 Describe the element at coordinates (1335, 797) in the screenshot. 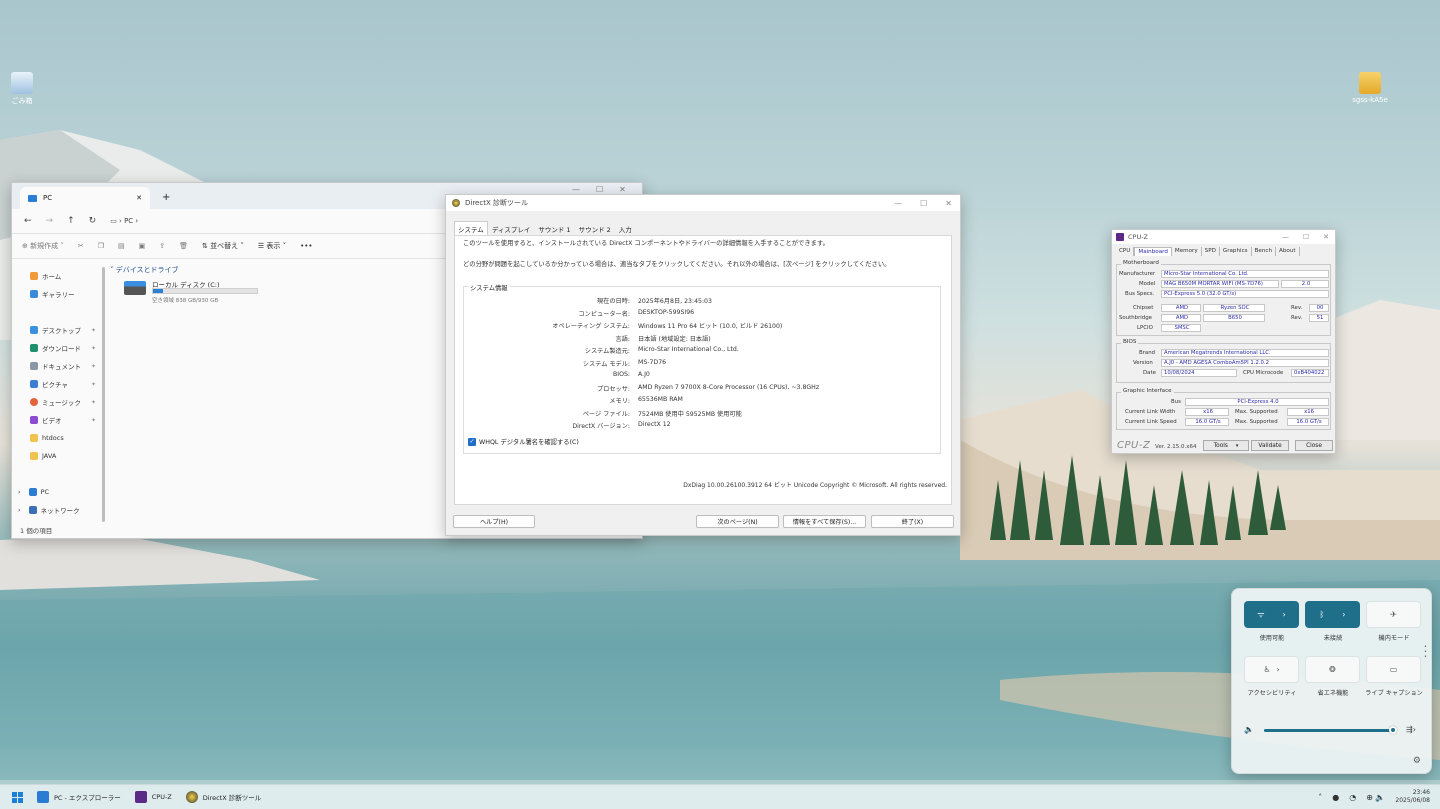

I see `security-icon: ●` at that location.